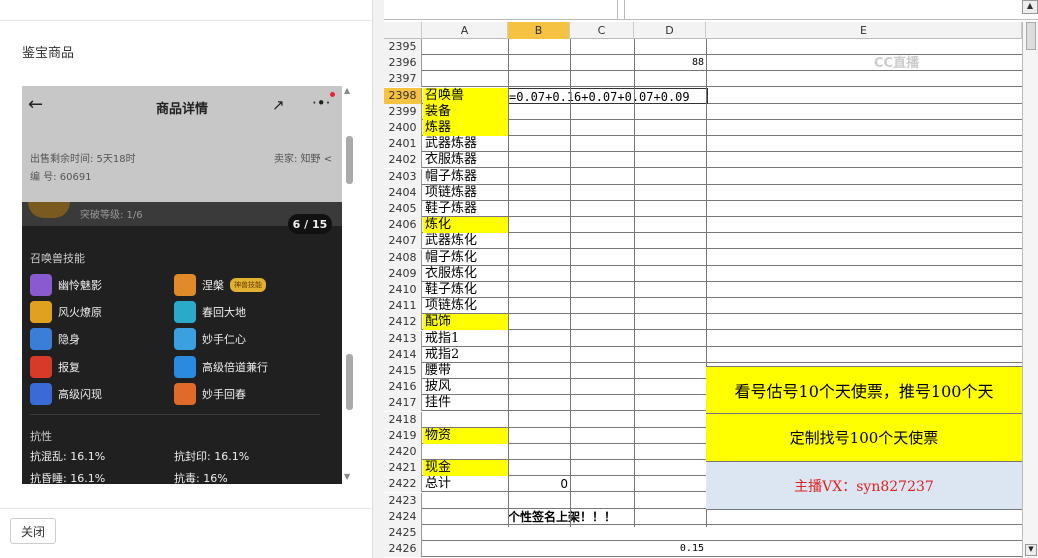  I want to click on row-number: 2418, so click(403, 419).